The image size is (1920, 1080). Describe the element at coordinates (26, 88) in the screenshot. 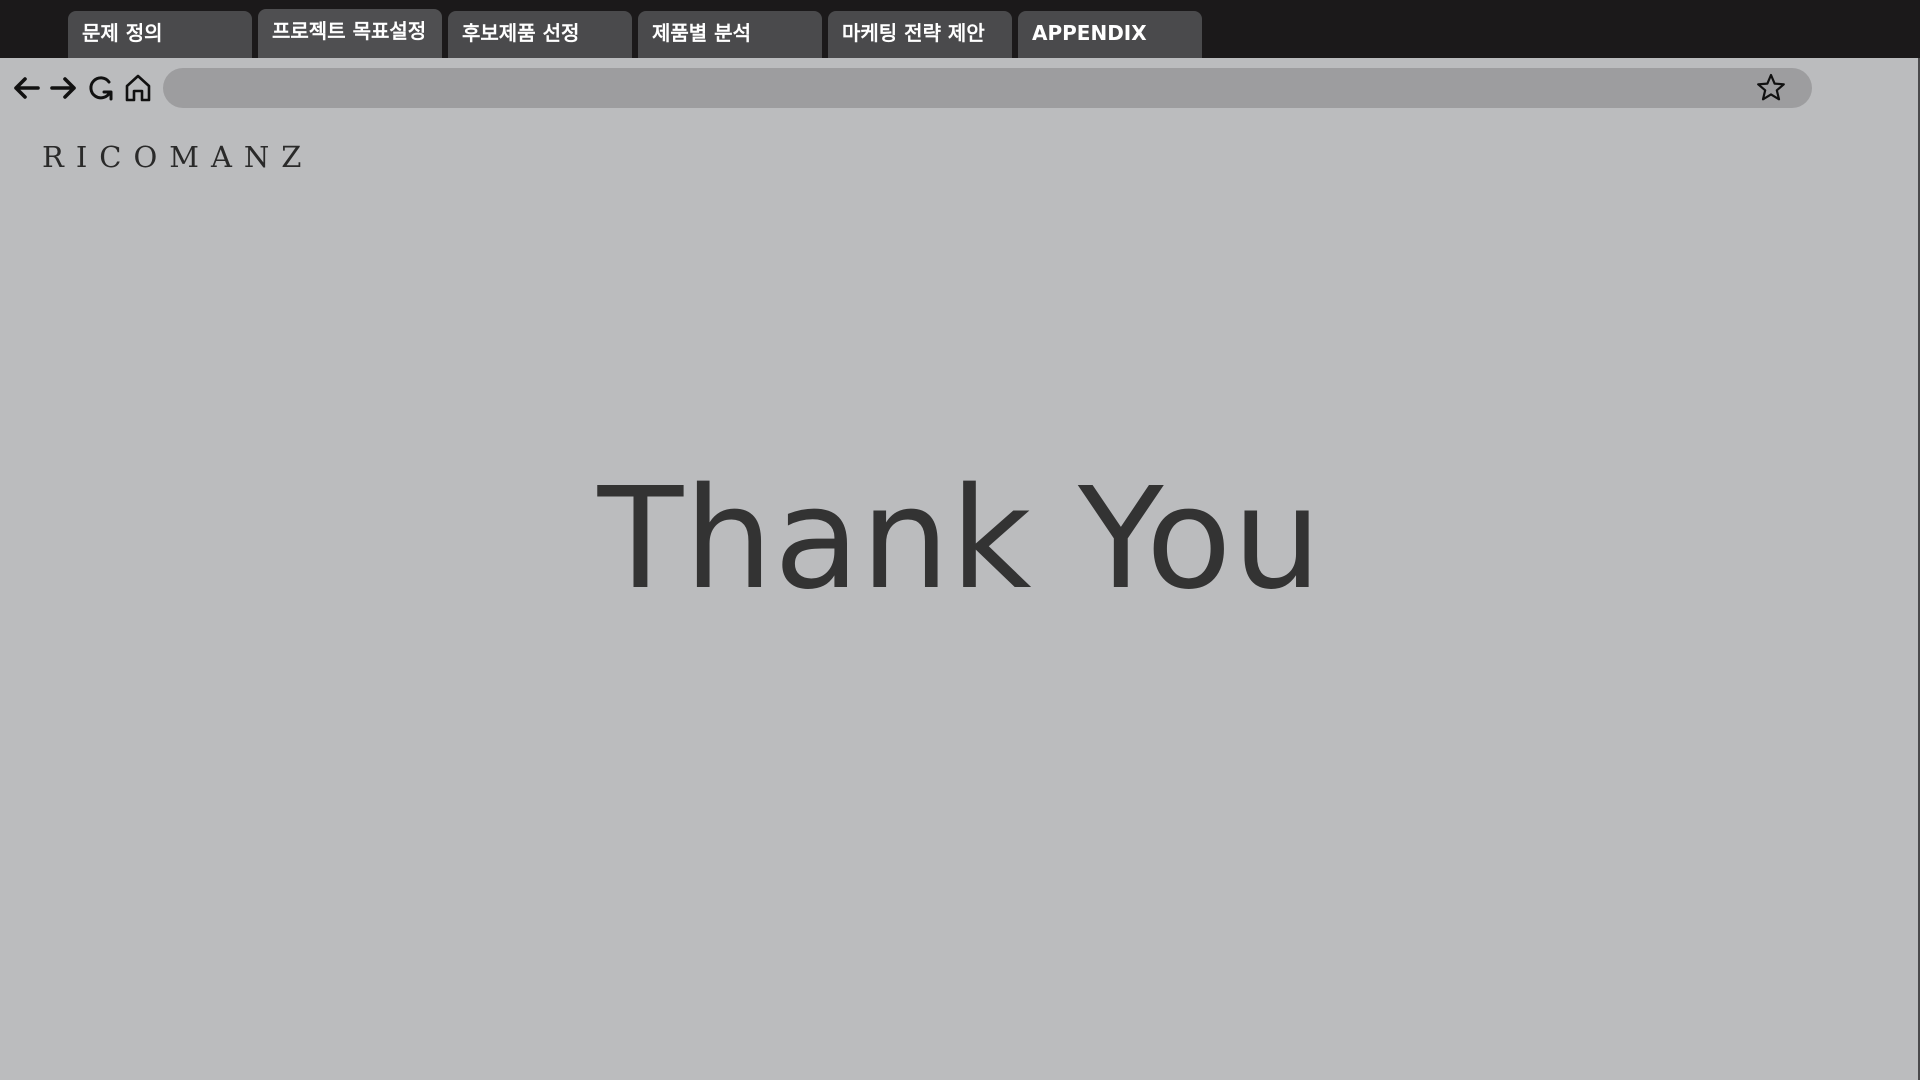

I see `arrow-left-icon` at that location.